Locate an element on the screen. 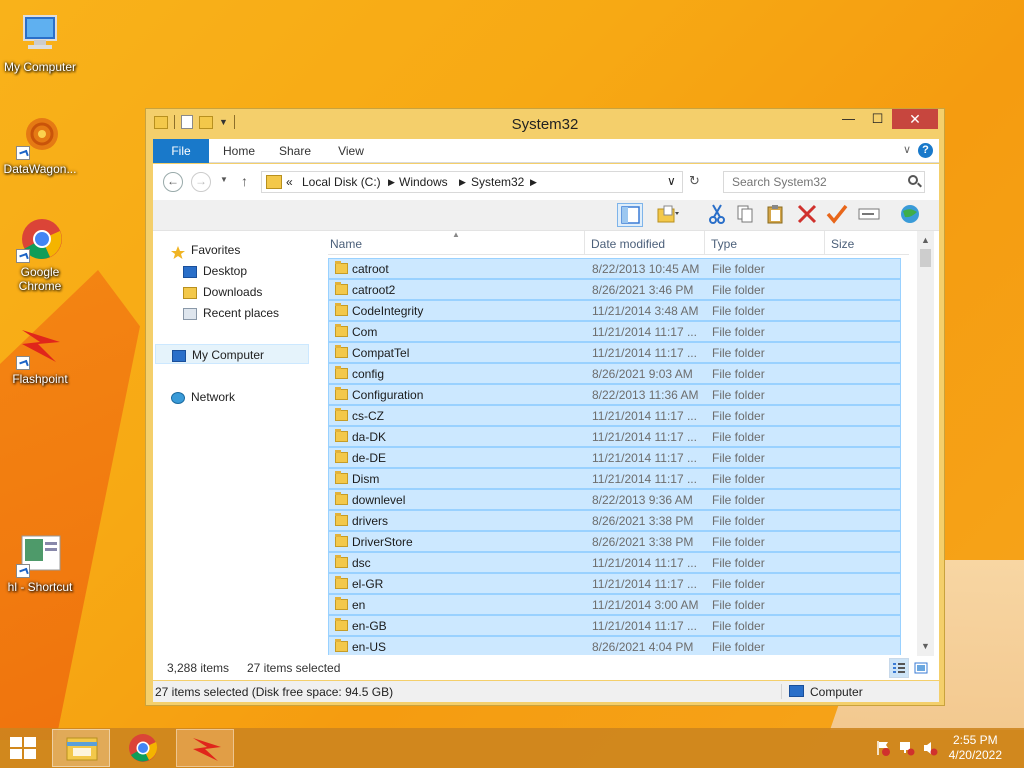 This screenshot has height=768, width=1024. nav-recent-places: Recent places is located at coordinates (231, 313).